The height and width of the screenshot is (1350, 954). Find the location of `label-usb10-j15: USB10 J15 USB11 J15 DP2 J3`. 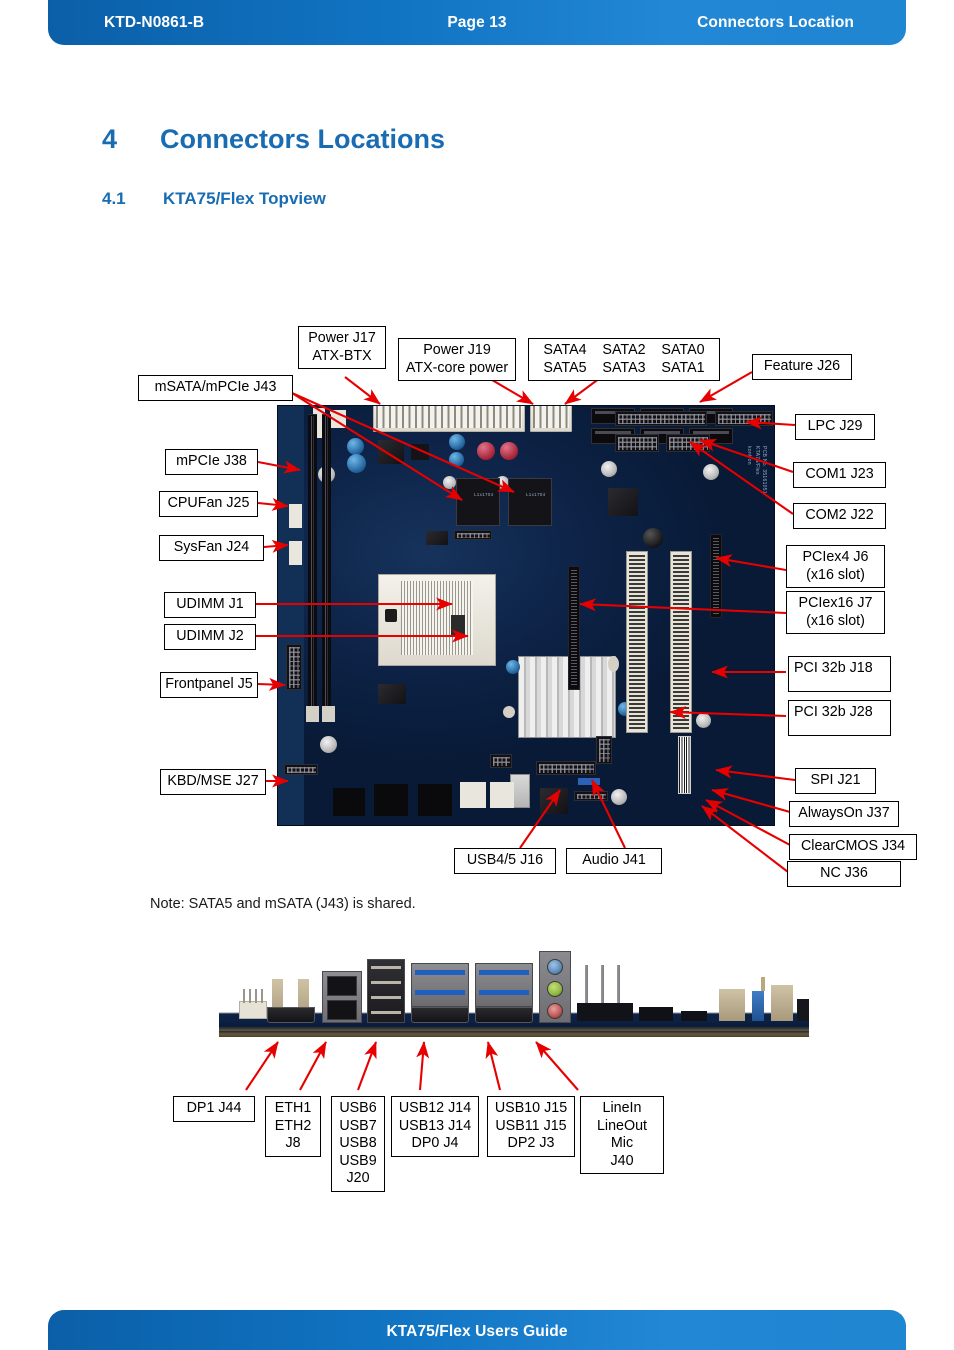

label-usb10-j15: USB10 J15 USB11 J15 DP2 J3 is located at coordinates (531, 1126).